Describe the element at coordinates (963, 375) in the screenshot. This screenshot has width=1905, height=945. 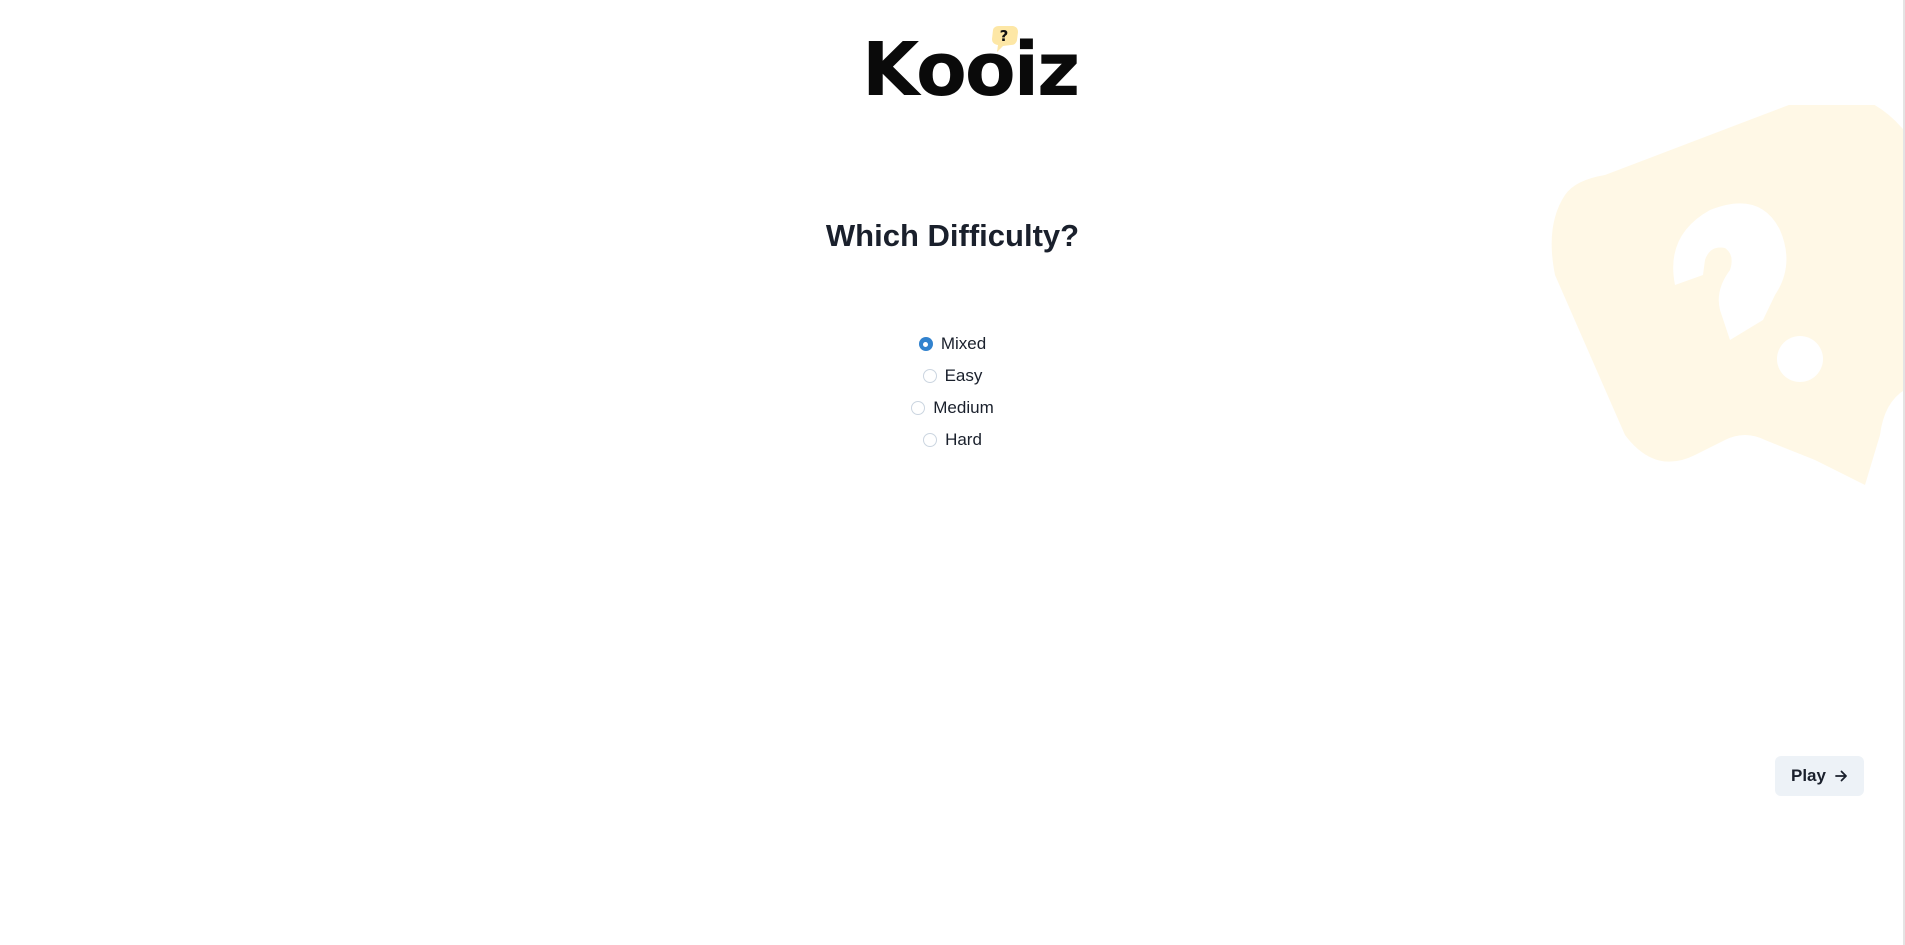
I see `option-label: Easy` at that location.